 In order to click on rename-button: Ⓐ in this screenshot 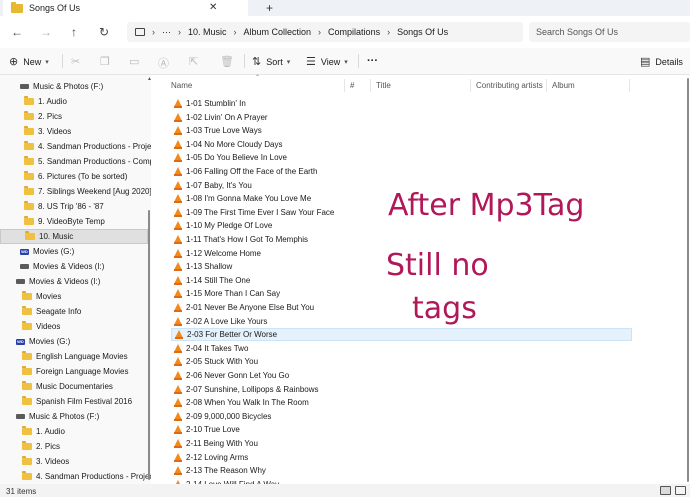, I will do `click(166, 63)`.